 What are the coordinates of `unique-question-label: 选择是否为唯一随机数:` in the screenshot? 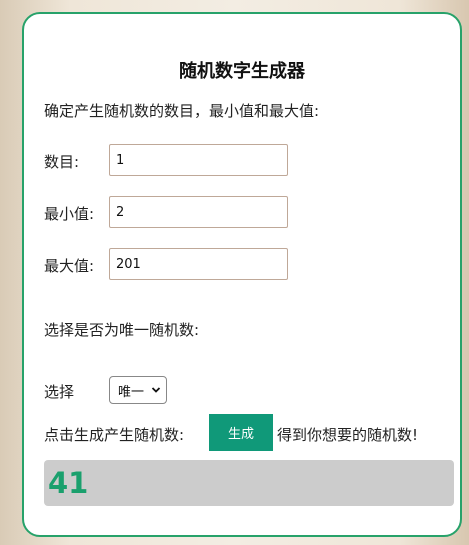 It's located at (122, 330).